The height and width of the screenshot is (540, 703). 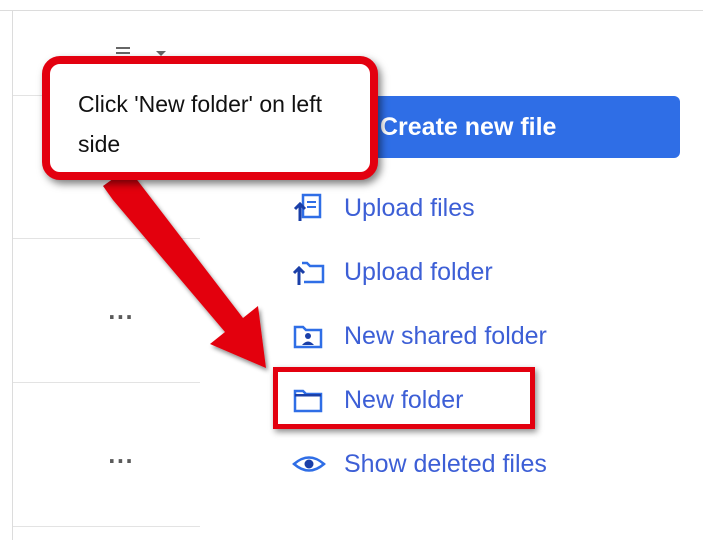 I want to click on eye-icon, so click(x=310, y=464).